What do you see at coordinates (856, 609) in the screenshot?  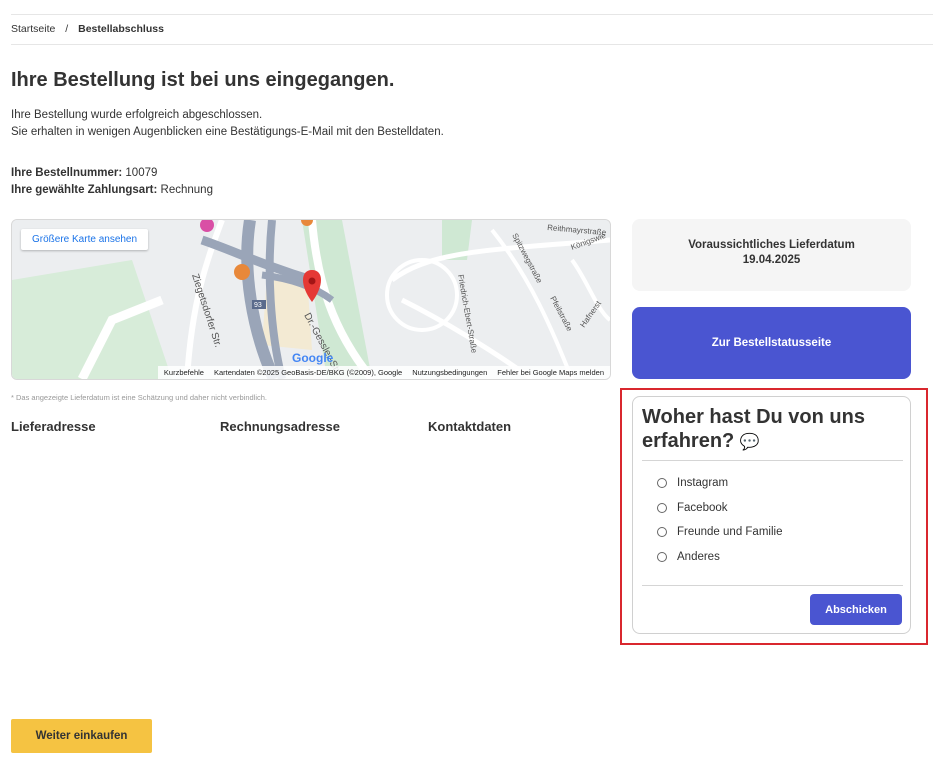 I see `survey-submit-button: Abschicken` at bounding box center [856, 609].